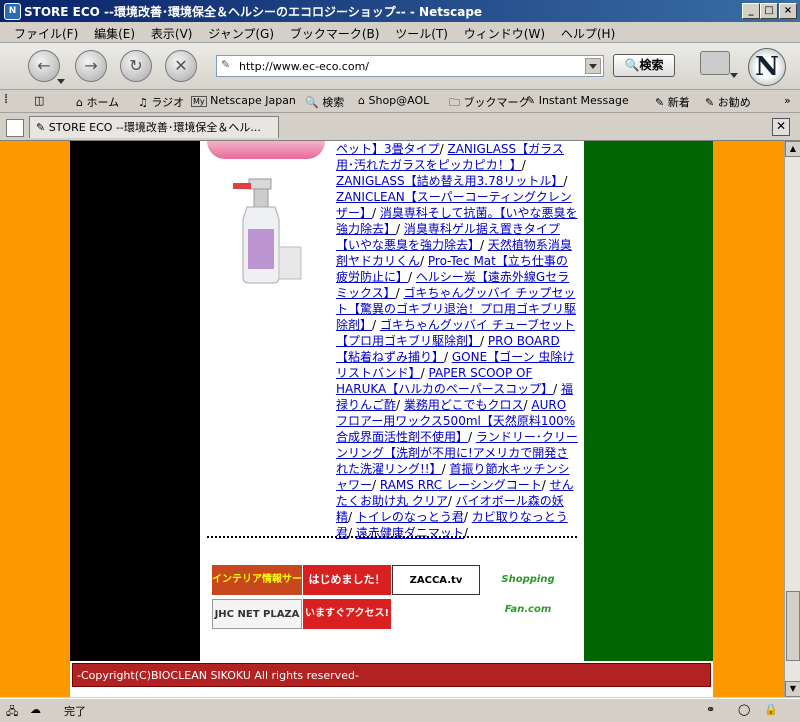 Image resolution: width=800 pixels, height=722 pixels. I want to click on scroll-down-icon: ▼, so click(792, 689).